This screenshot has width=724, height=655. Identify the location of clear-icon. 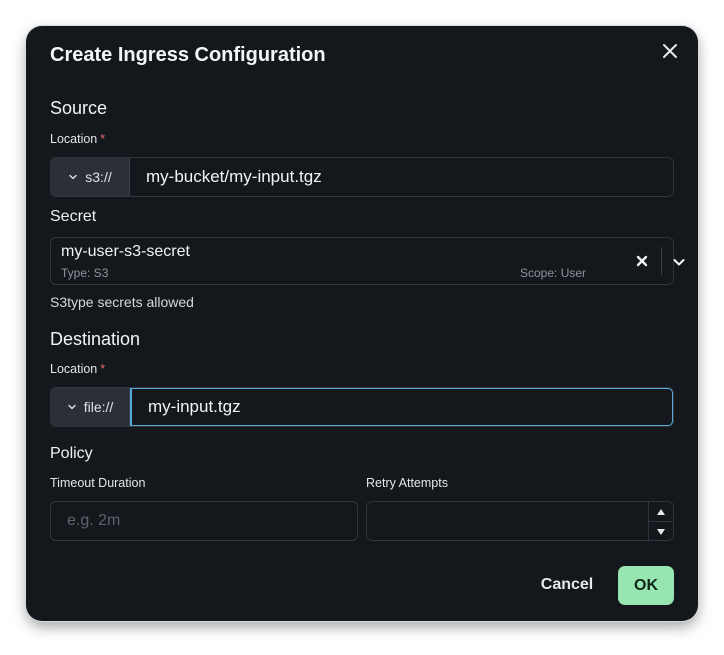
(642, 261).